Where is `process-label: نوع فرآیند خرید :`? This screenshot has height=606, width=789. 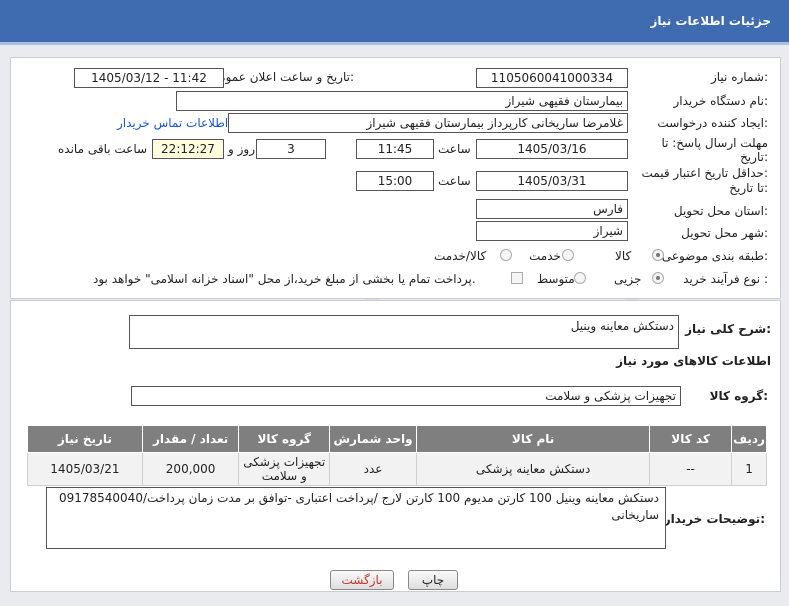
process-label: نوع فرآیند خرید : is located at coordinates (725, 279).